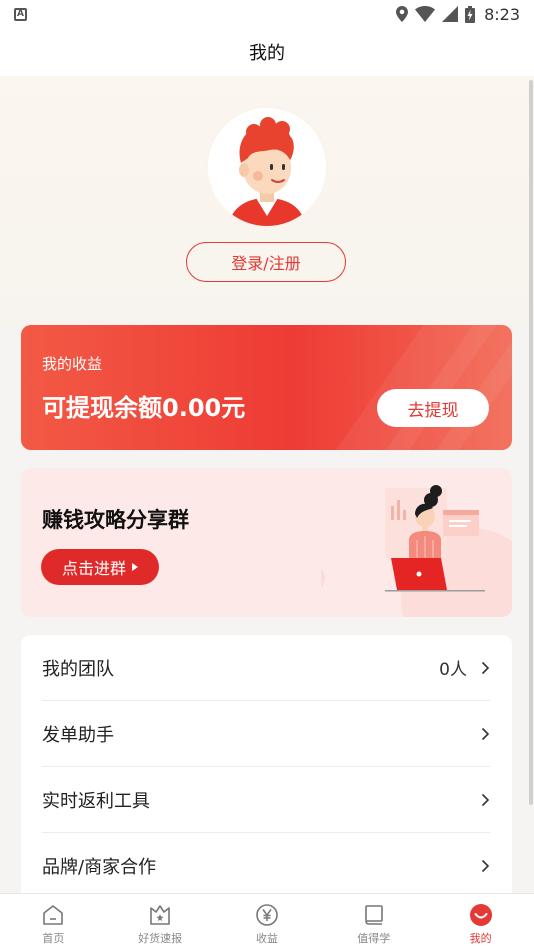 The height and width of the screenshot is (950, 534). Describe the element at coordinates (135, 567) in the screenshot. I see `play-arrow-icon` at that location.